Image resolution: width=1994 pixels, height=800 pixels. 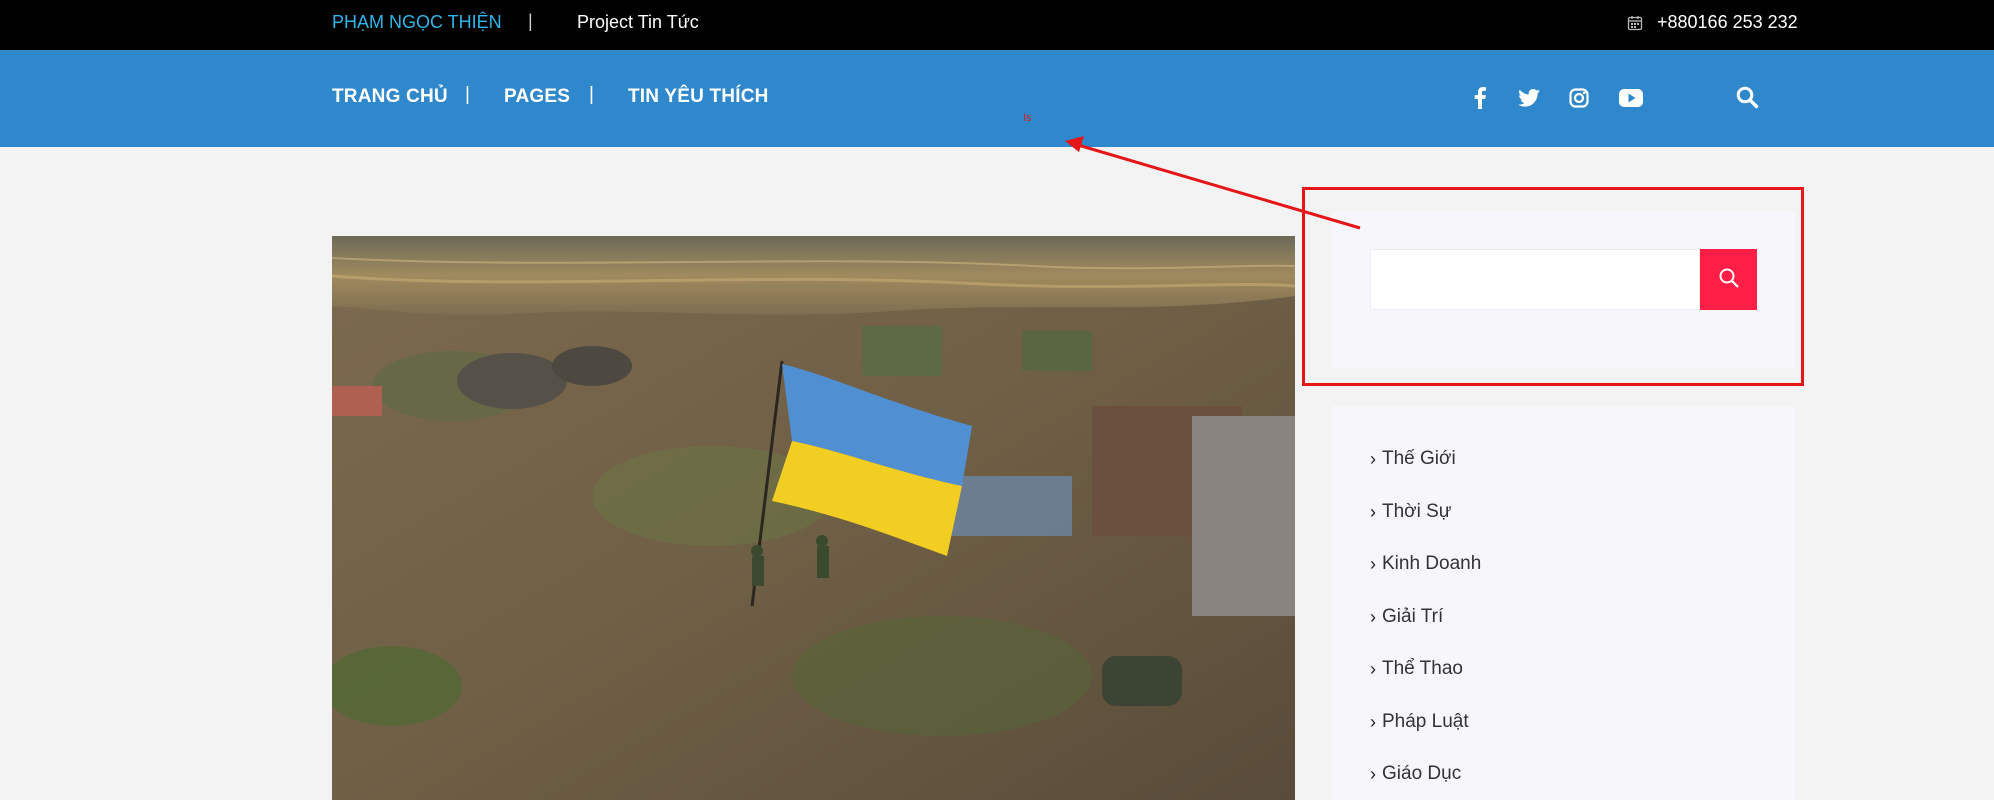 What do you see at coordinates (1413, 459) in the screenshot?
I see `category-item: › Thế Giới` at bounding box center [1413, 459].